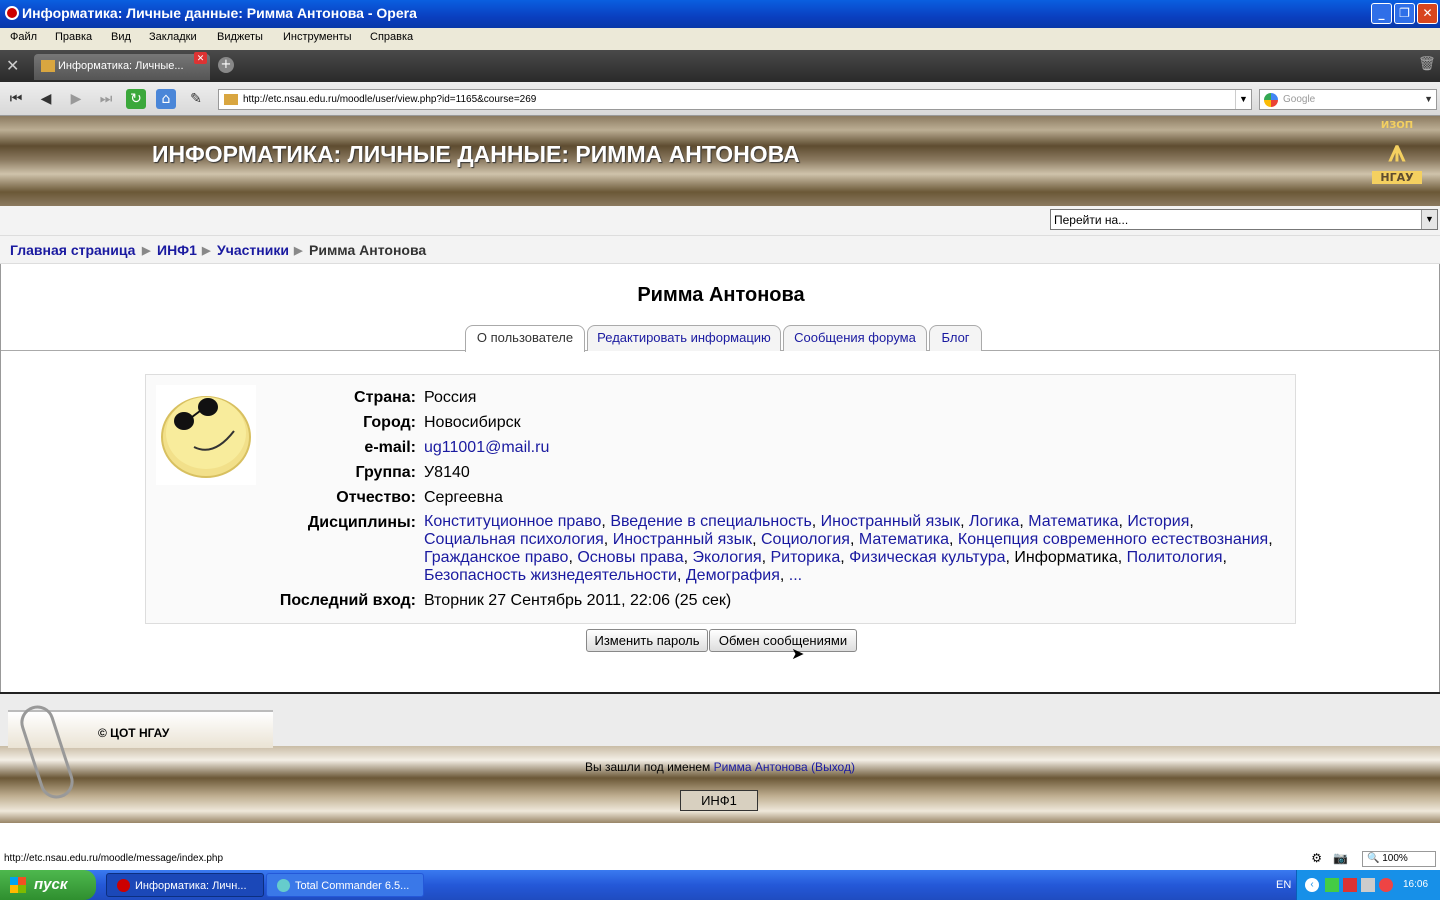 The height and width of the screenshot is (900, 1440). I want to click on course-link: Политология, so click(1175, 557).